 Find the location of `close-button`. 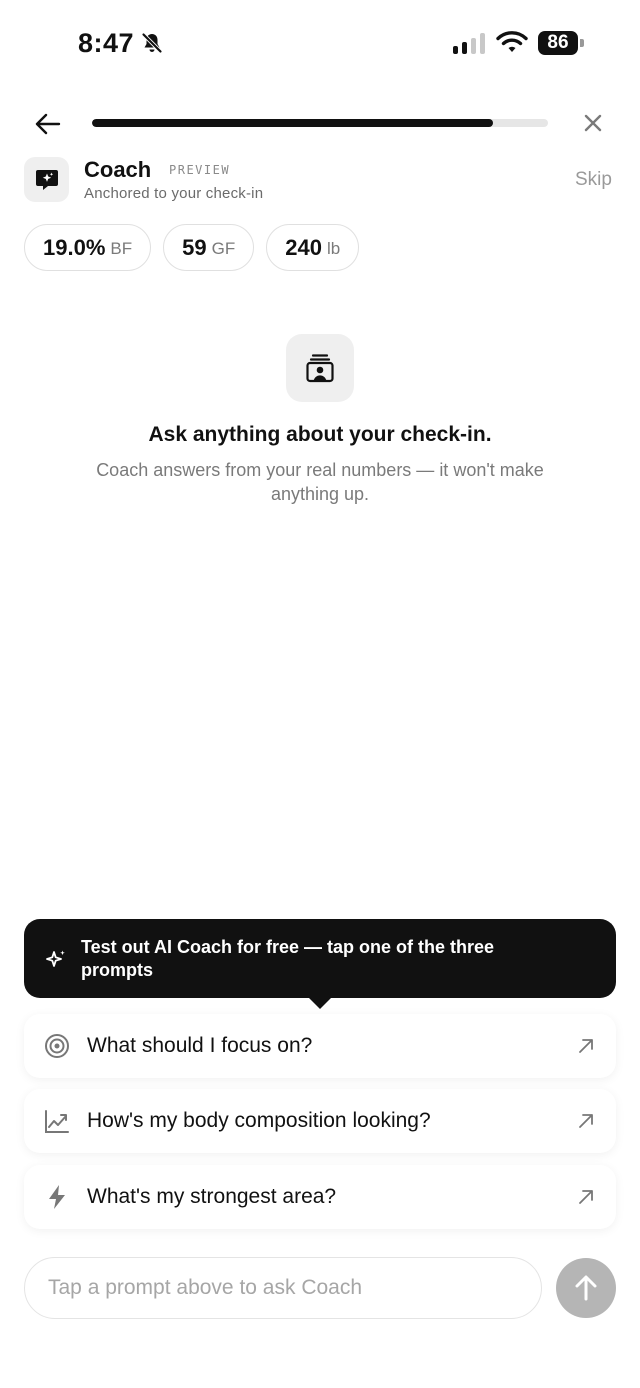

close-button is located at coordinates (593, 123).